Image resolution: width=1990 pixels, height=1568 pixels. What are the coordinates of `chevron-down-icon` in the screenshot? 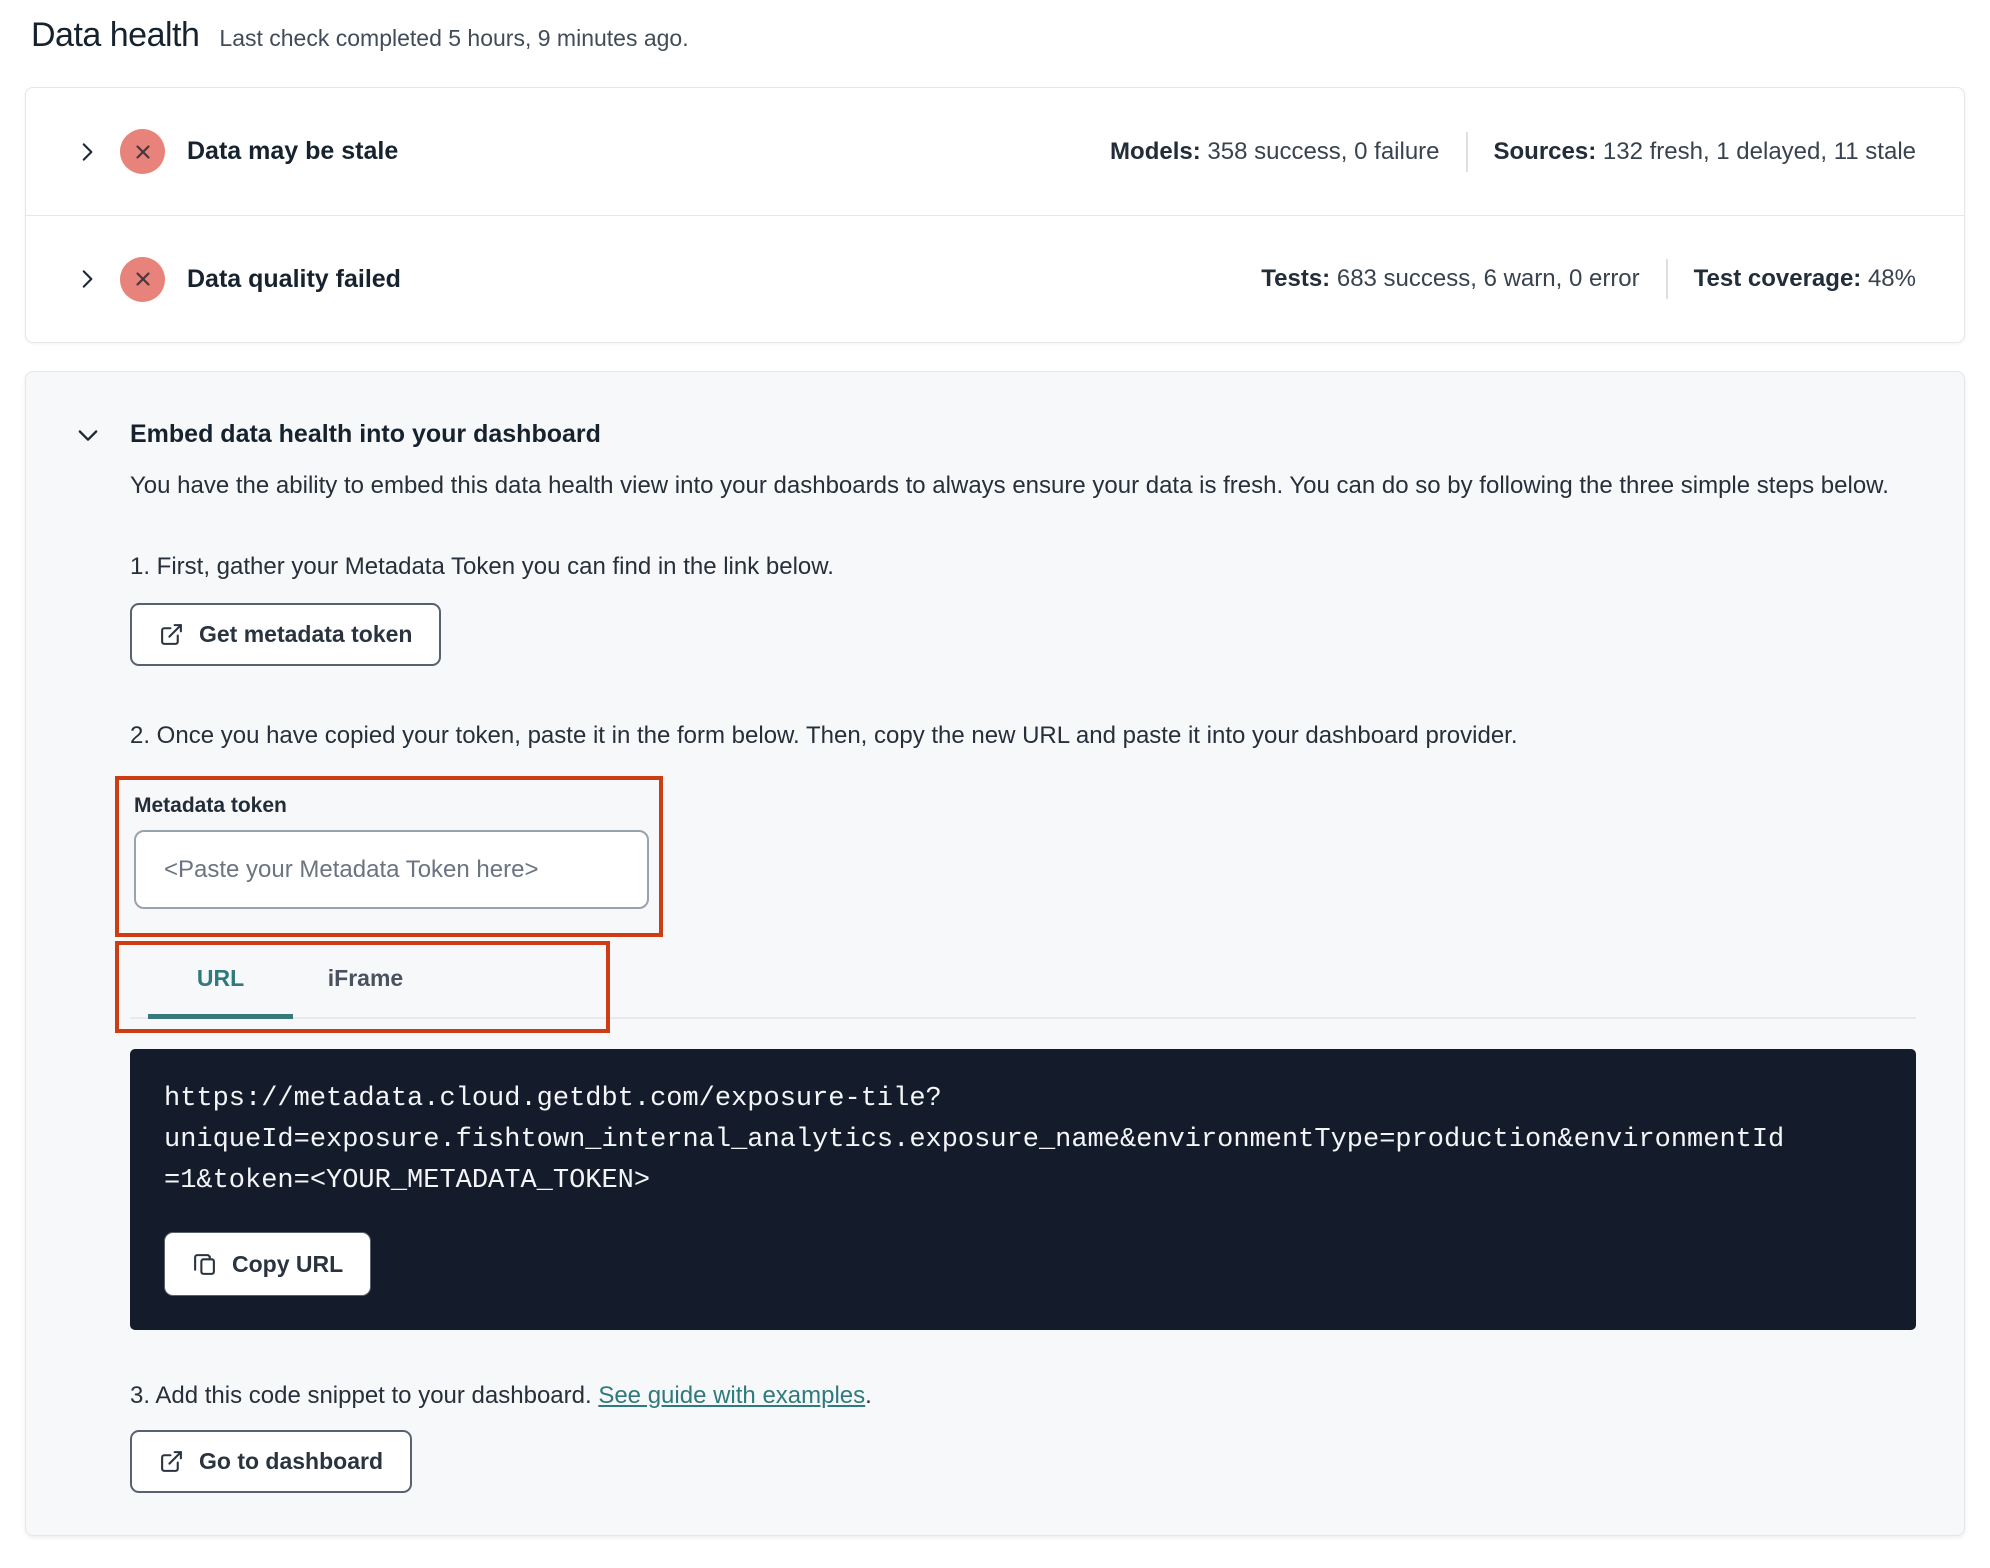 It's located at (88, 435).